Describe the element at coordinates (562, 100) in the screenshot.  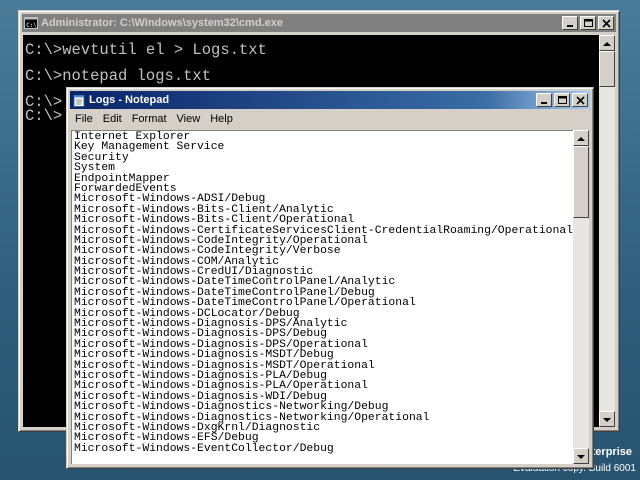
I see `notepad-maximize-button` at that location.